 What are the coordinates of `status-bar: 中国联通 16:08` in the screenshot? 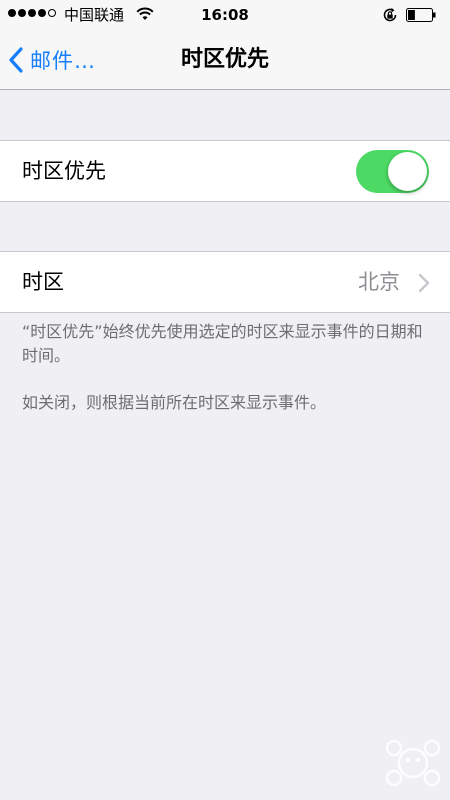 It's located at (225, 15).